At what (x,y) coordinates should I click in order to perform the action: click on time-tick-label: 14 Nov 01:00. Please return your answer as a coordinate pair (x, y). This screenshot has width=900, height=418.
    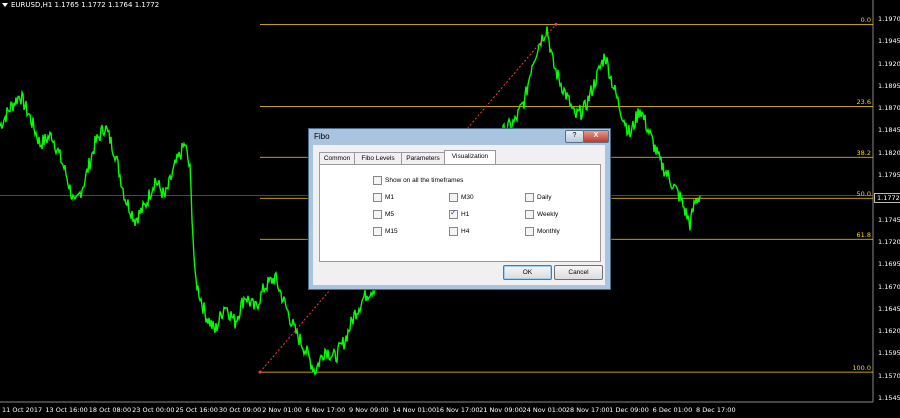
    Looking at the image, I should click on (414, 410).